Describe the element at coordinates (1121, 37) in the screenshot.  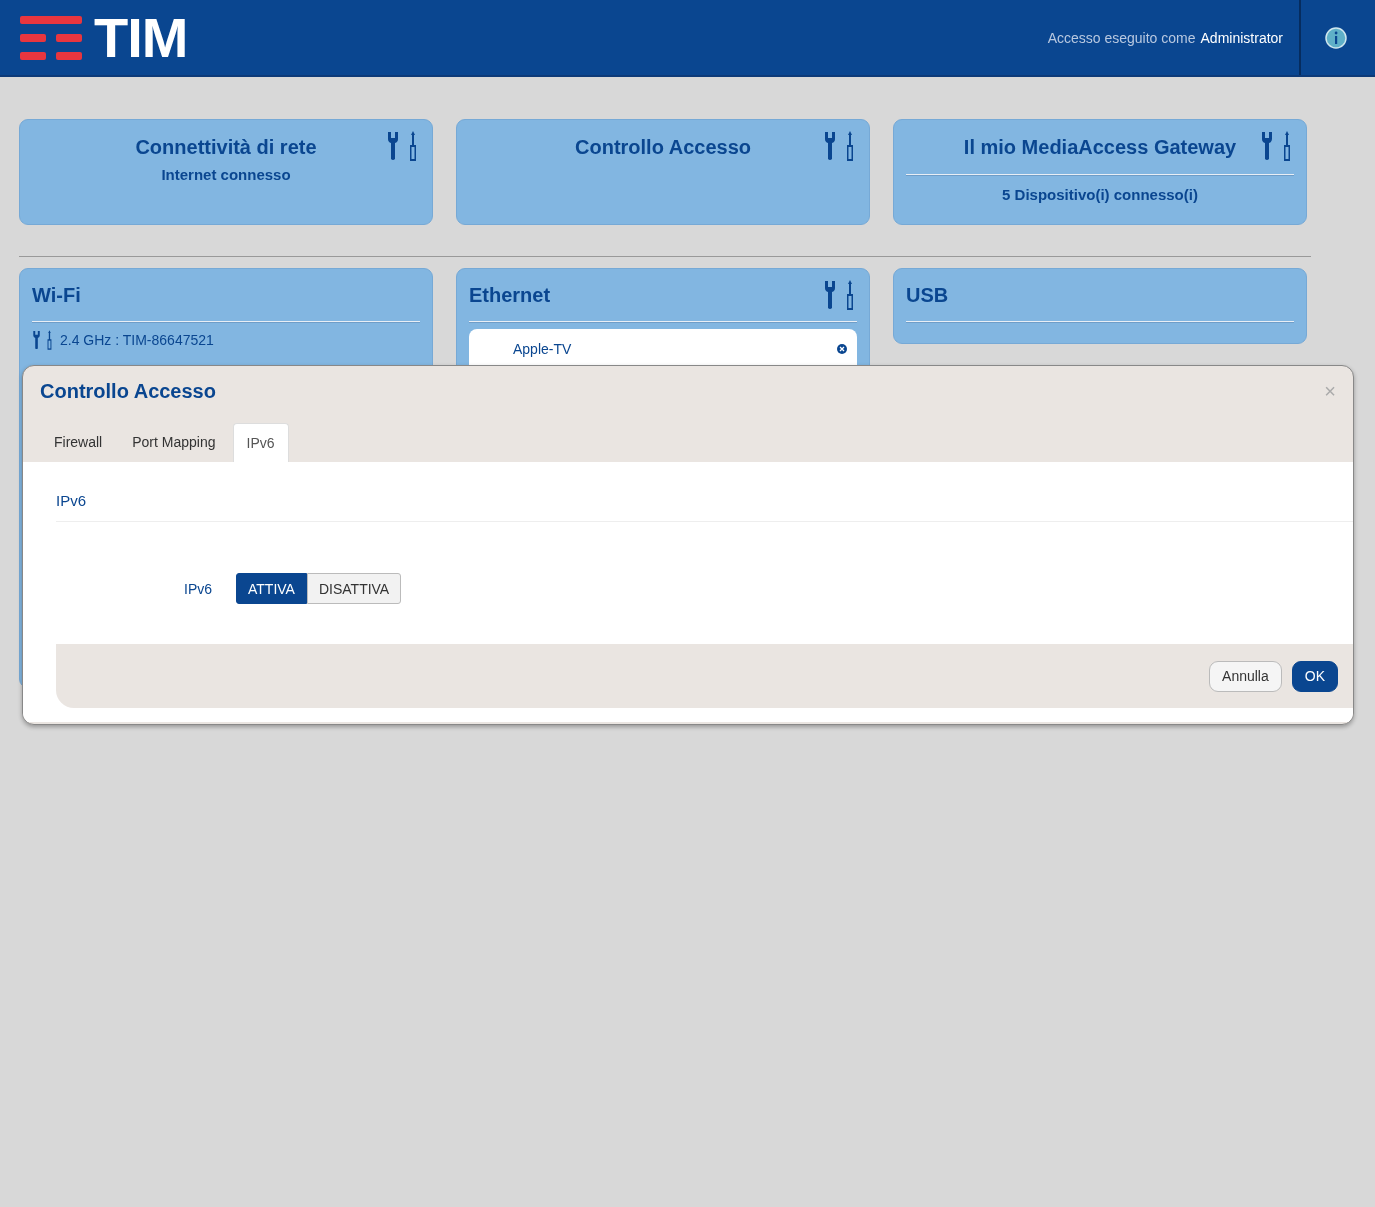
I see `login-label: Accesso eseguito come` at that location.